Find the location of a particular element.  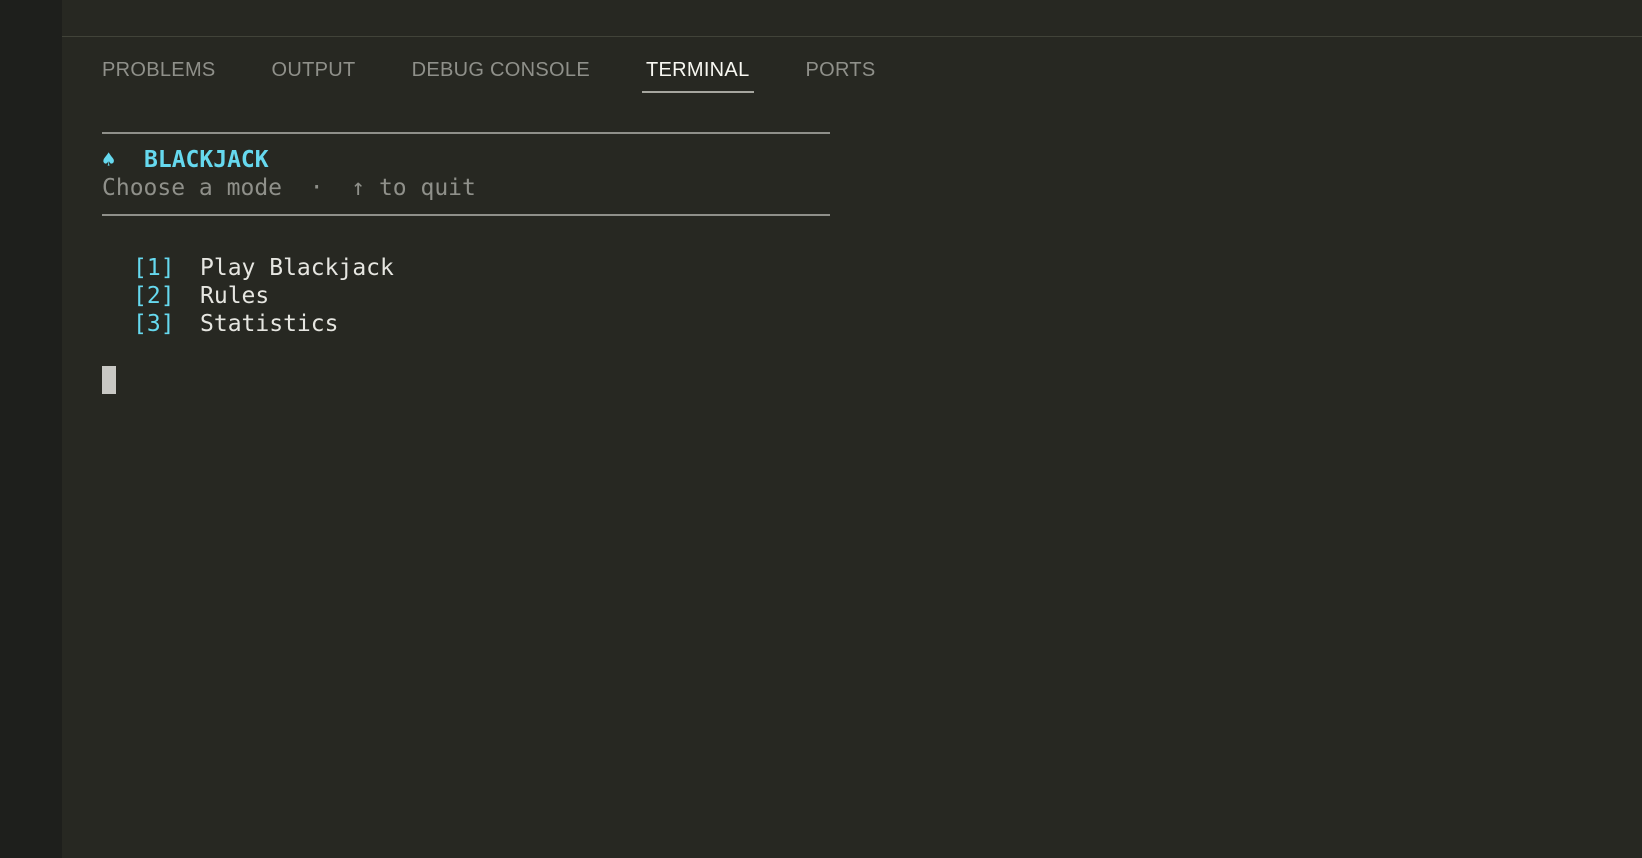

activity-bar is located at coordinates (31, 429).